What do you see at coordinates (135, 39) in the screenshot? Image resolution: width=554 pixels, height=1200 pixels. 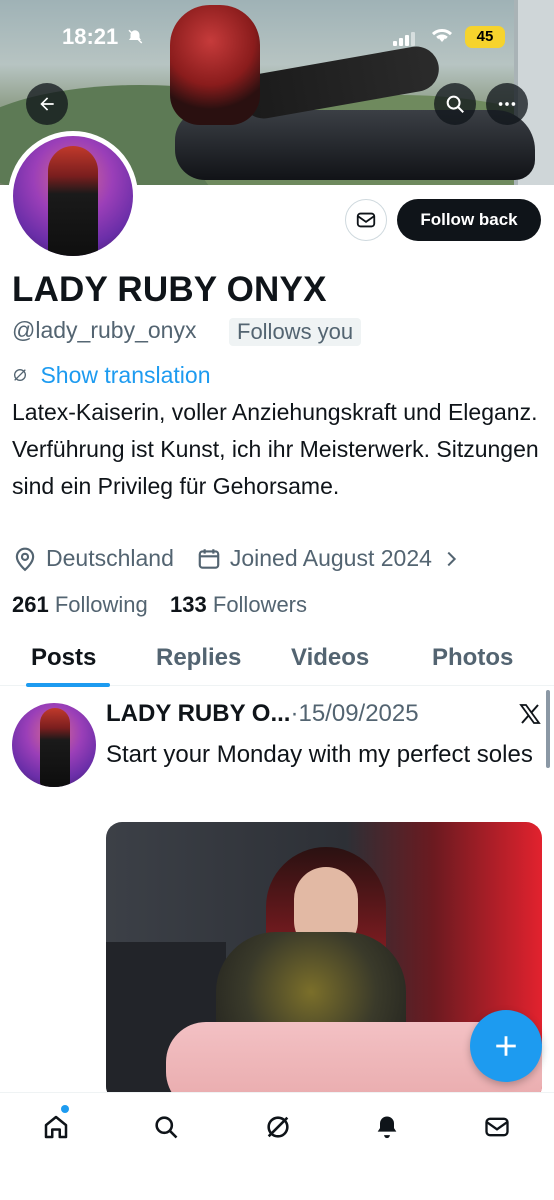 I see `do-not-disturb-icon` at bounding box center [135, 39].